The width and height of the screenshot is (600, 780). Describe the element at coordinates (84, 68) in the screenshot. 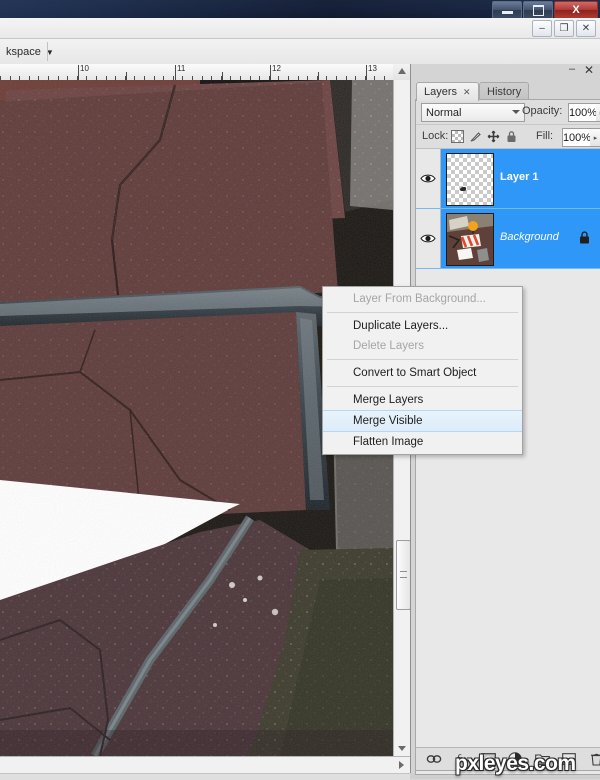

I see `ruler-number: 10` at that location.